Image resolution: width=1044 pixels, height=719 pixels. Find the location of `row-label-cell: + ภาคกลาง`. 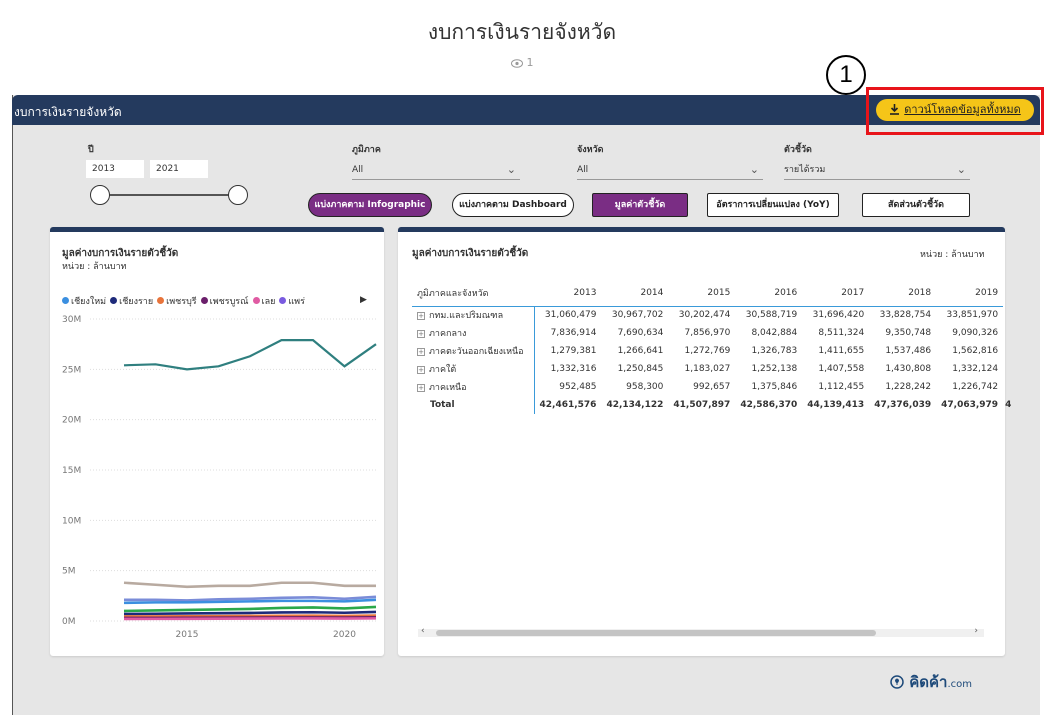

row-label-cell: + ภาคกลาง is located at coordinates (473, 333).